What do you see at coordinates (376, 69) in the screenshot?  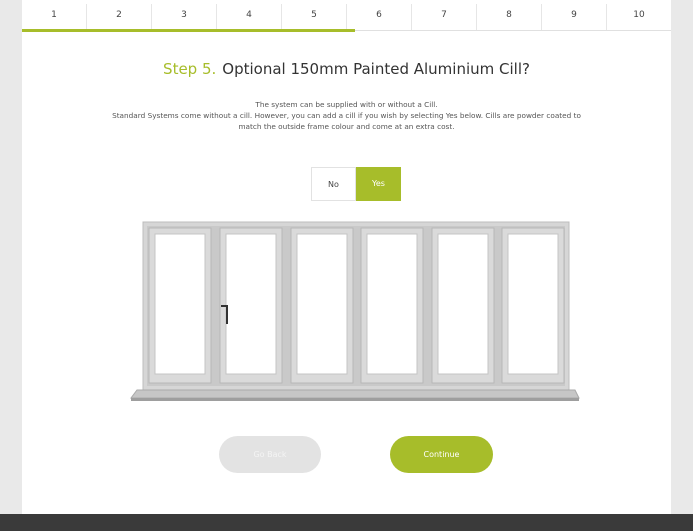 I see `step-title: Optional 150mm Painted Aluminium Cill?` at bounding box center [376, 69].